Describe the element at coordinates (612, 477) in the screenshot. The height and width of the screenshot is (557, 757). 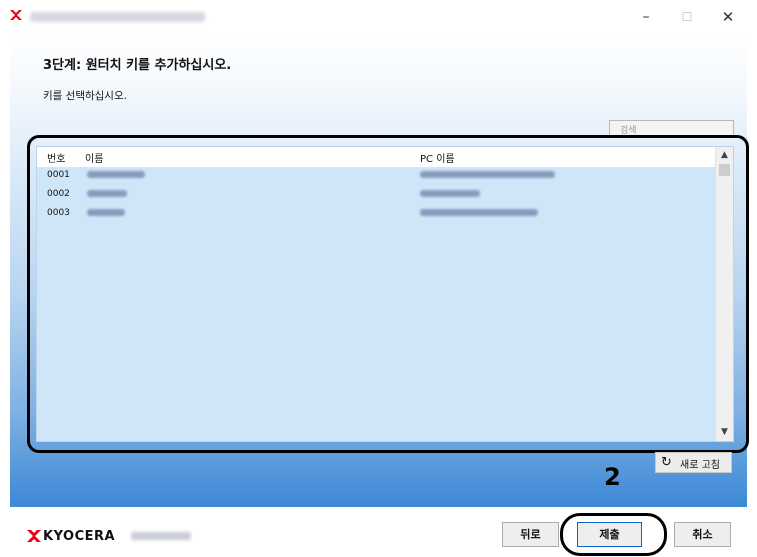
I see `callout-step-number: 2` at that location.